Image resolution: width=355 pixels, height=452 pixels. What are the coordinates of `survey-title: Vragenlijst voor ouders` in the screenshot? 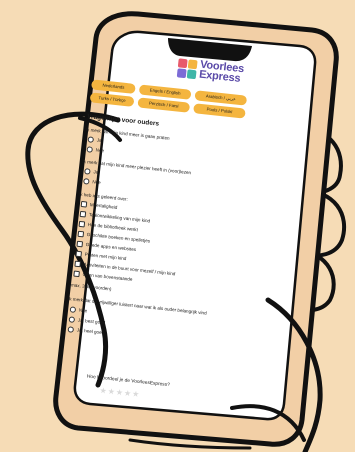 It's located at (123, 120).